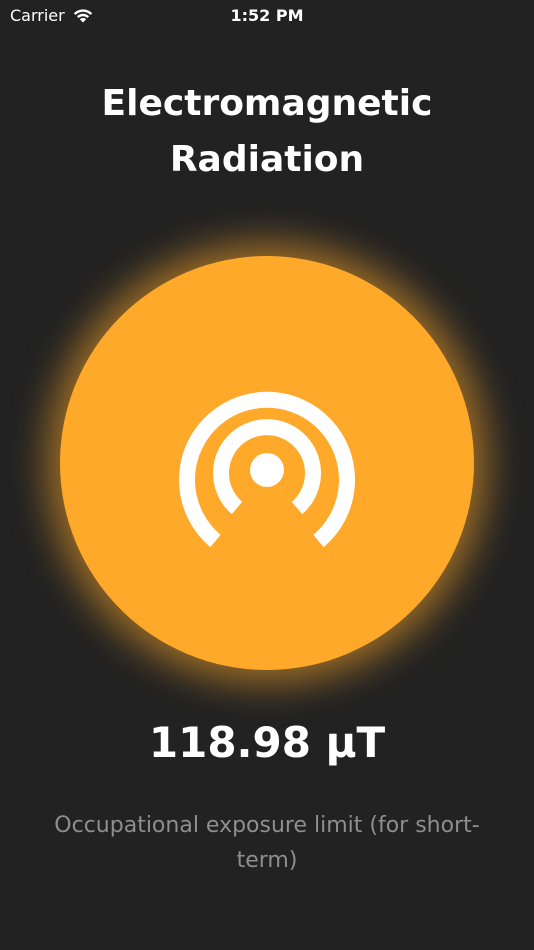 Image resolution: width=534 pixels, height=950 pixels. I want to click on radiation-value: 118.98 µT, so click(267, 742).